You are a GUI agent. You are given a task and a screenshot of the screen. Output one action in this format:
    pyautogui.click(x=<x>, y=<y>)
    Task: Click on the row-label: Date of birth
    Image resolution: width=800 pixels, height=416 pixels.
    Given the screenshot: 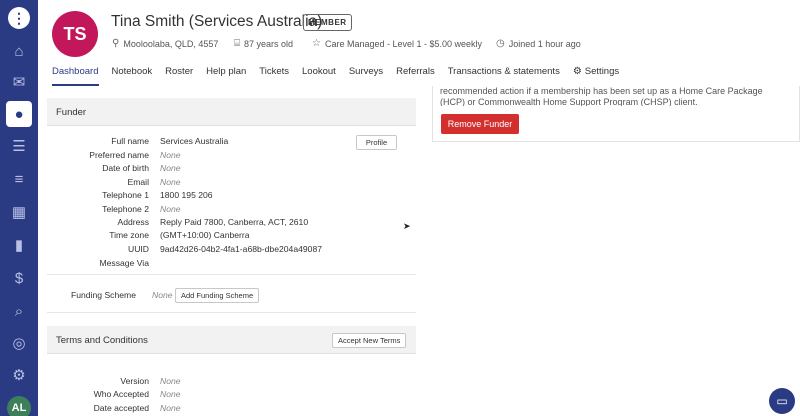 What is the action you would take?
    pyautogui.click(x=125, y=168)
    